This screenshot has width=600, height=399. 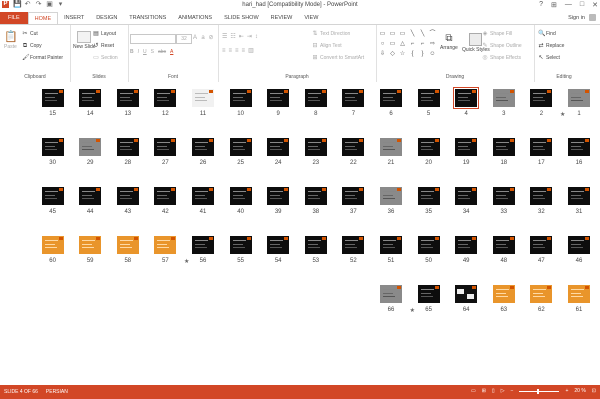 I want to click on minimize-button: —, so click(x=568, y=5).